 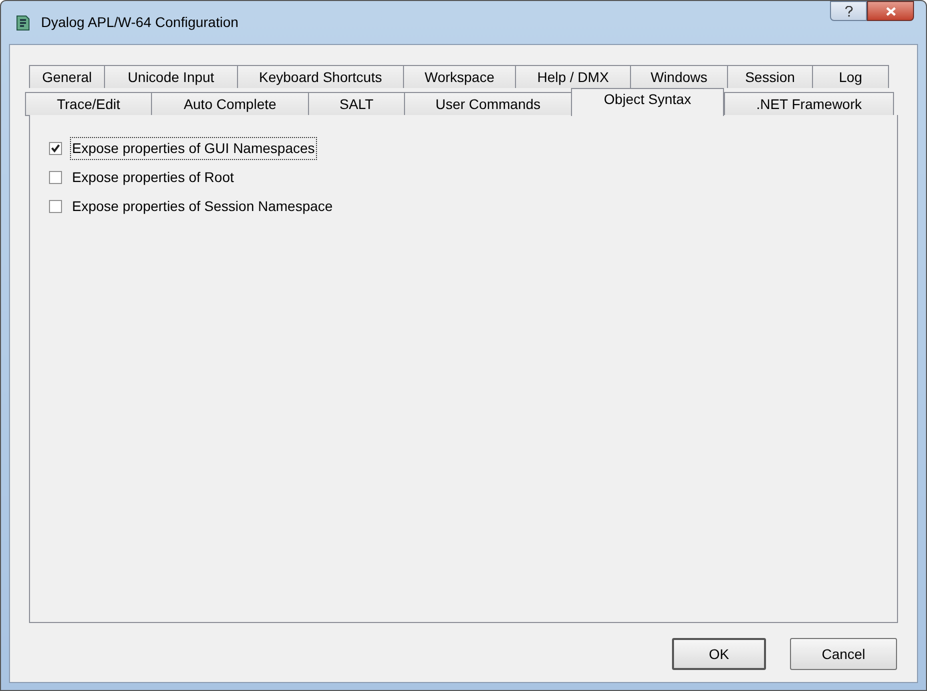 I want to click on tab: Session, so click(x=770, y=76).